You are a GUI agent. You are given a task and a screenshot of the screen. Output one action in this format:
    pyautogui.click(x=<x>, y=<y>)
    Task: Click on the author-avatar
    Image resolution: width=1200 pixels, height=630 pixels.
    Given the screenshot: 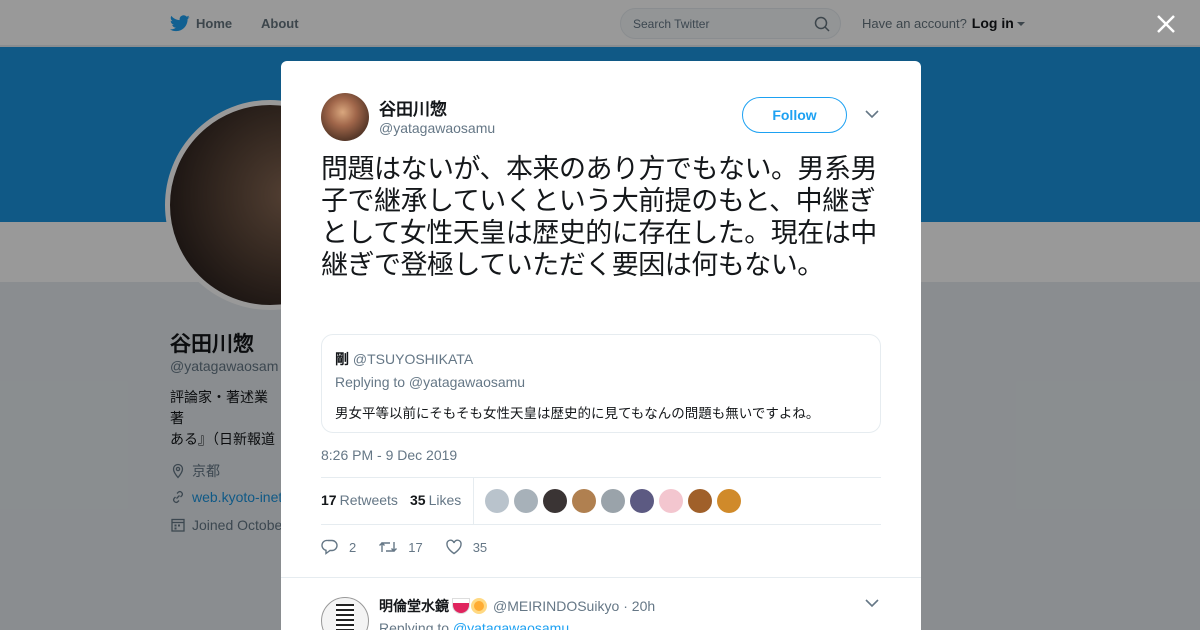 What is the action you would take?
    pyautogui.click(x=345, y=117)
    